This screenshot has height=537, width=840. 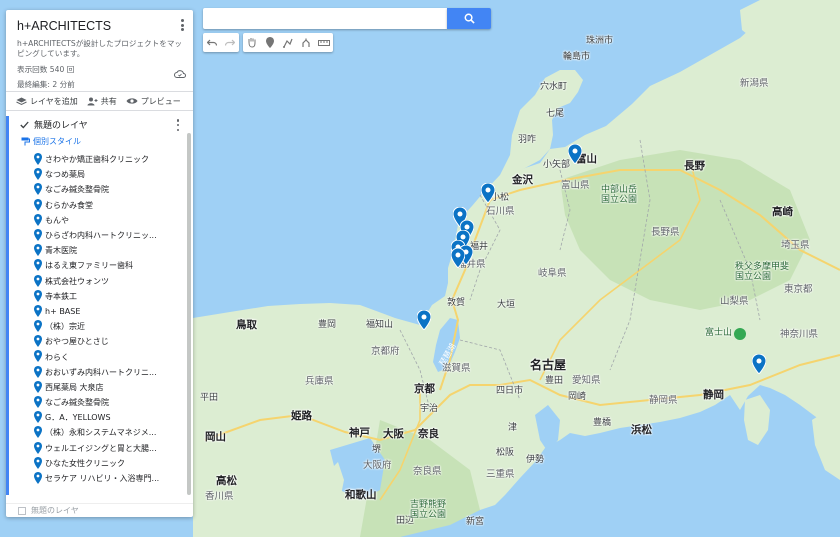 What do you see at coordinates (101, 326) in the screenshot?
I see `list-item: （株）宗近` at bounding box center [101, 326].